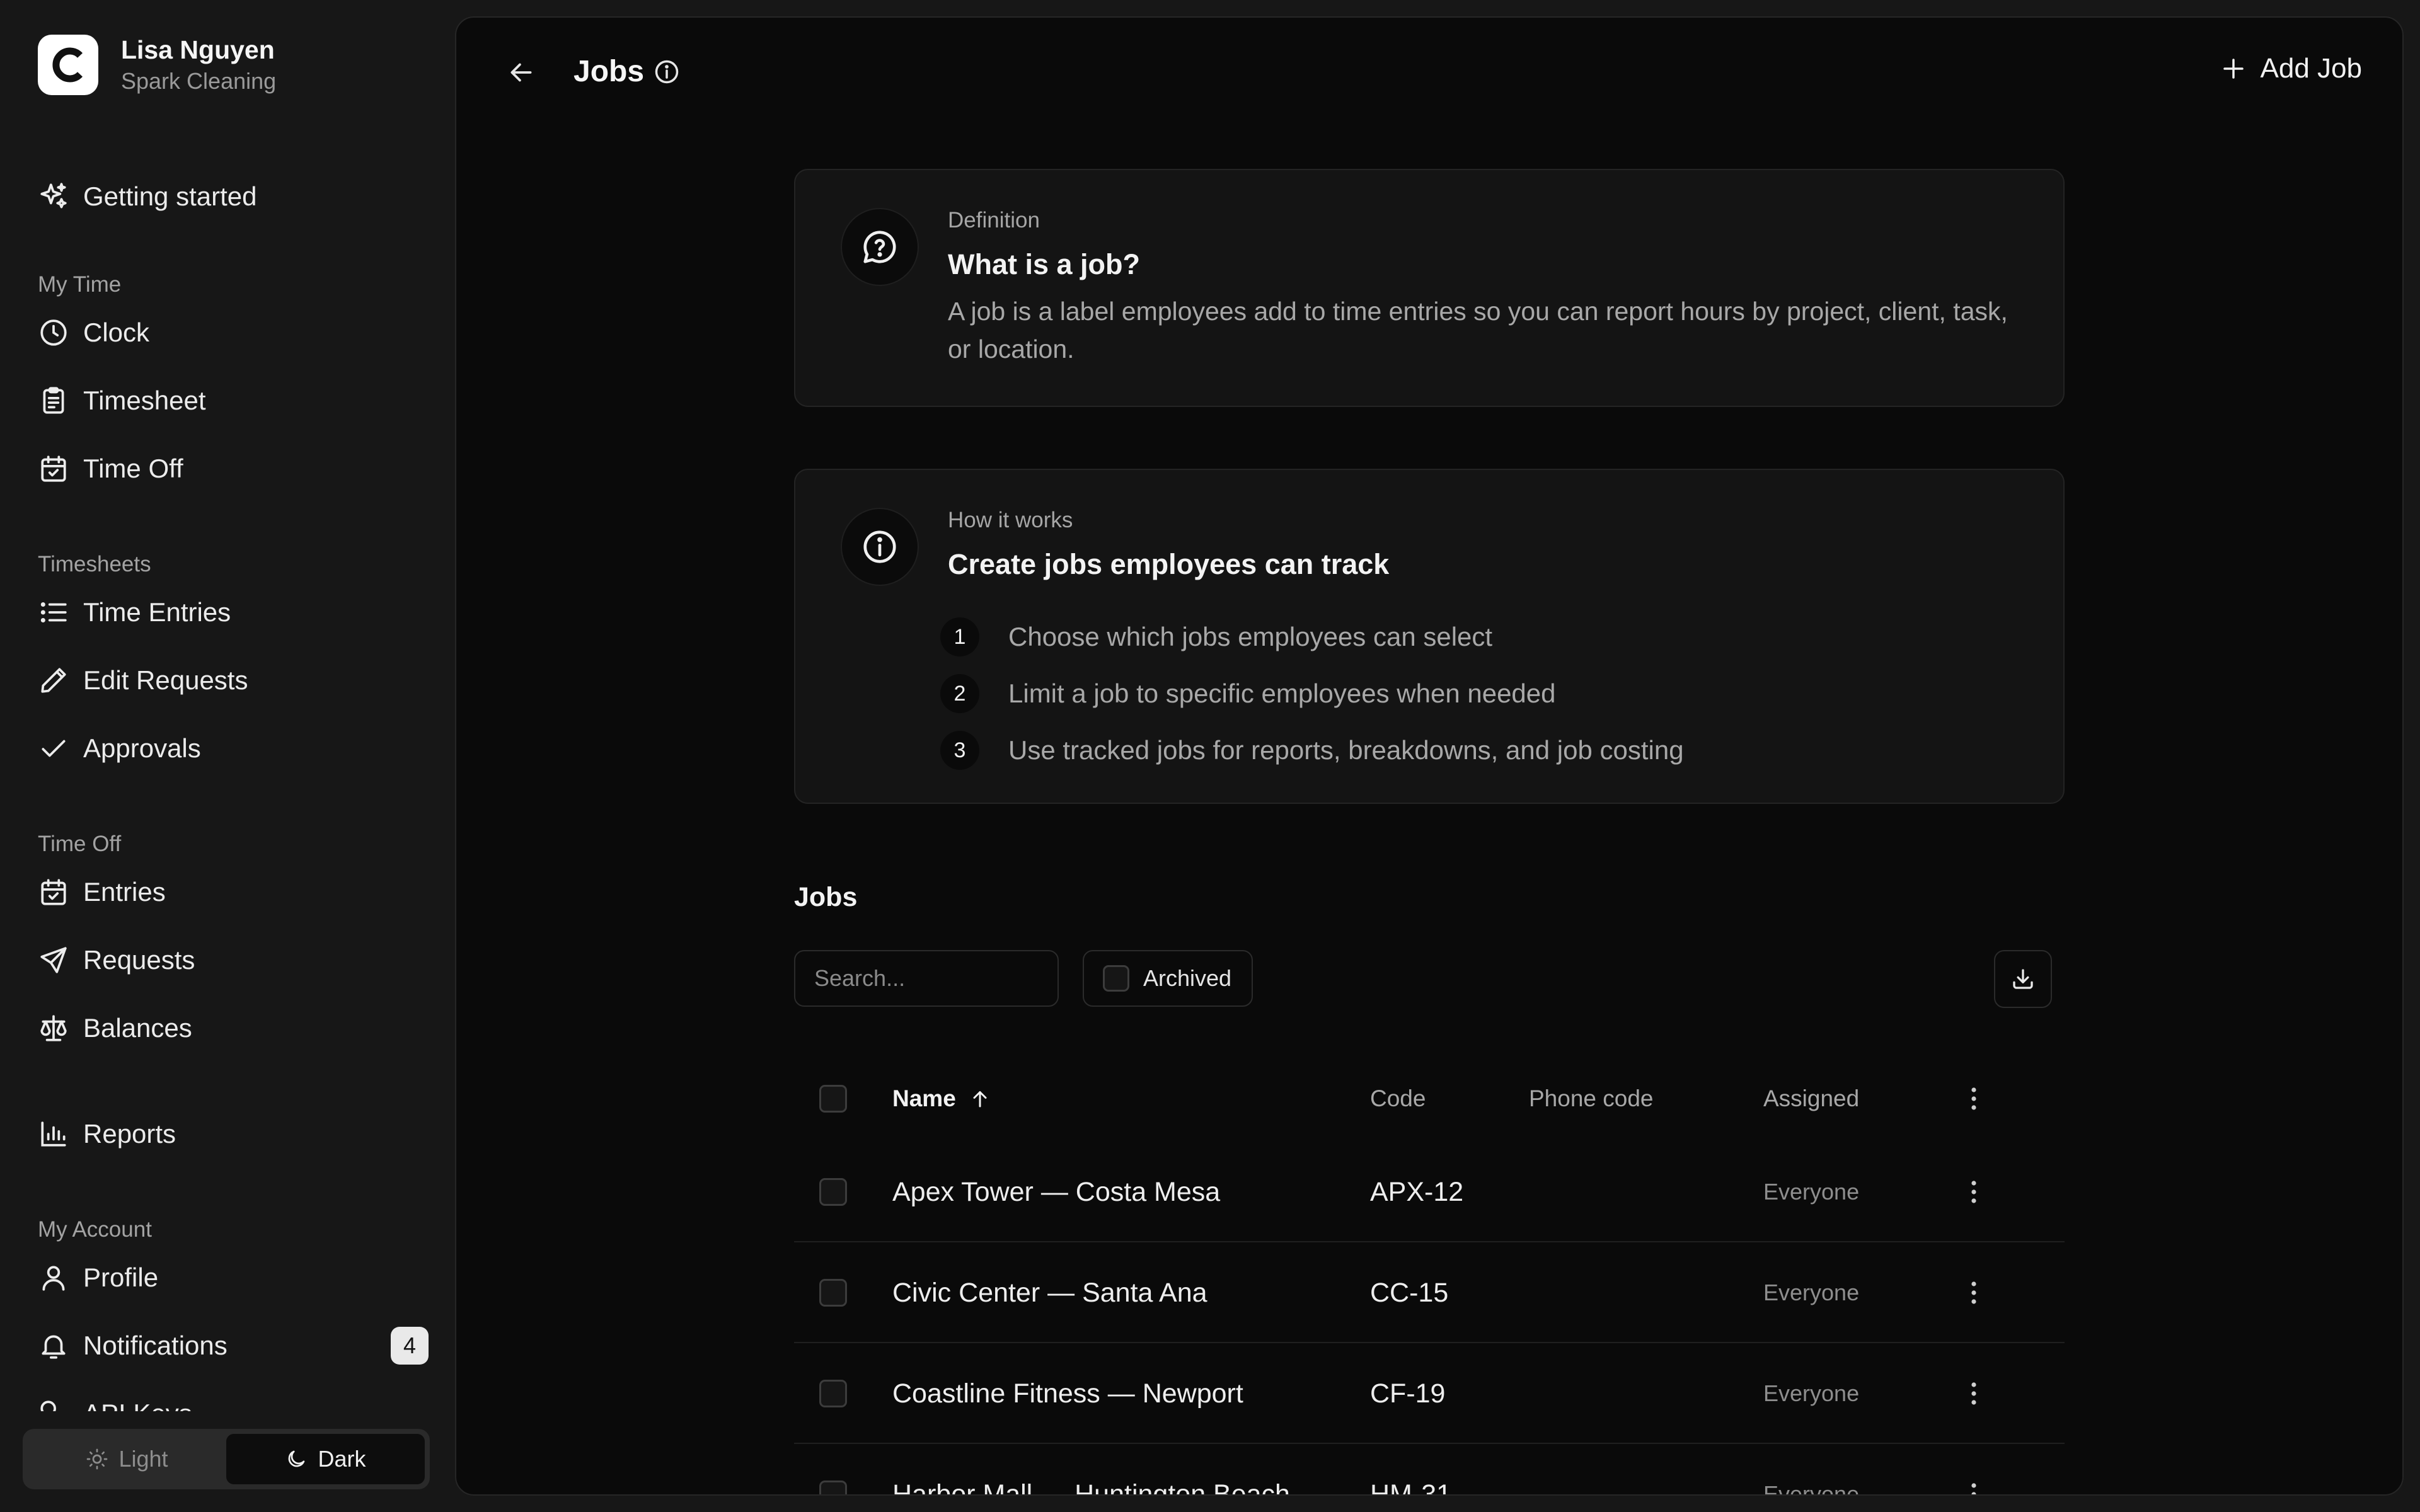 The image size is (2420, 1512). I want to click on column-name-header: Name, so click(941, 1099).